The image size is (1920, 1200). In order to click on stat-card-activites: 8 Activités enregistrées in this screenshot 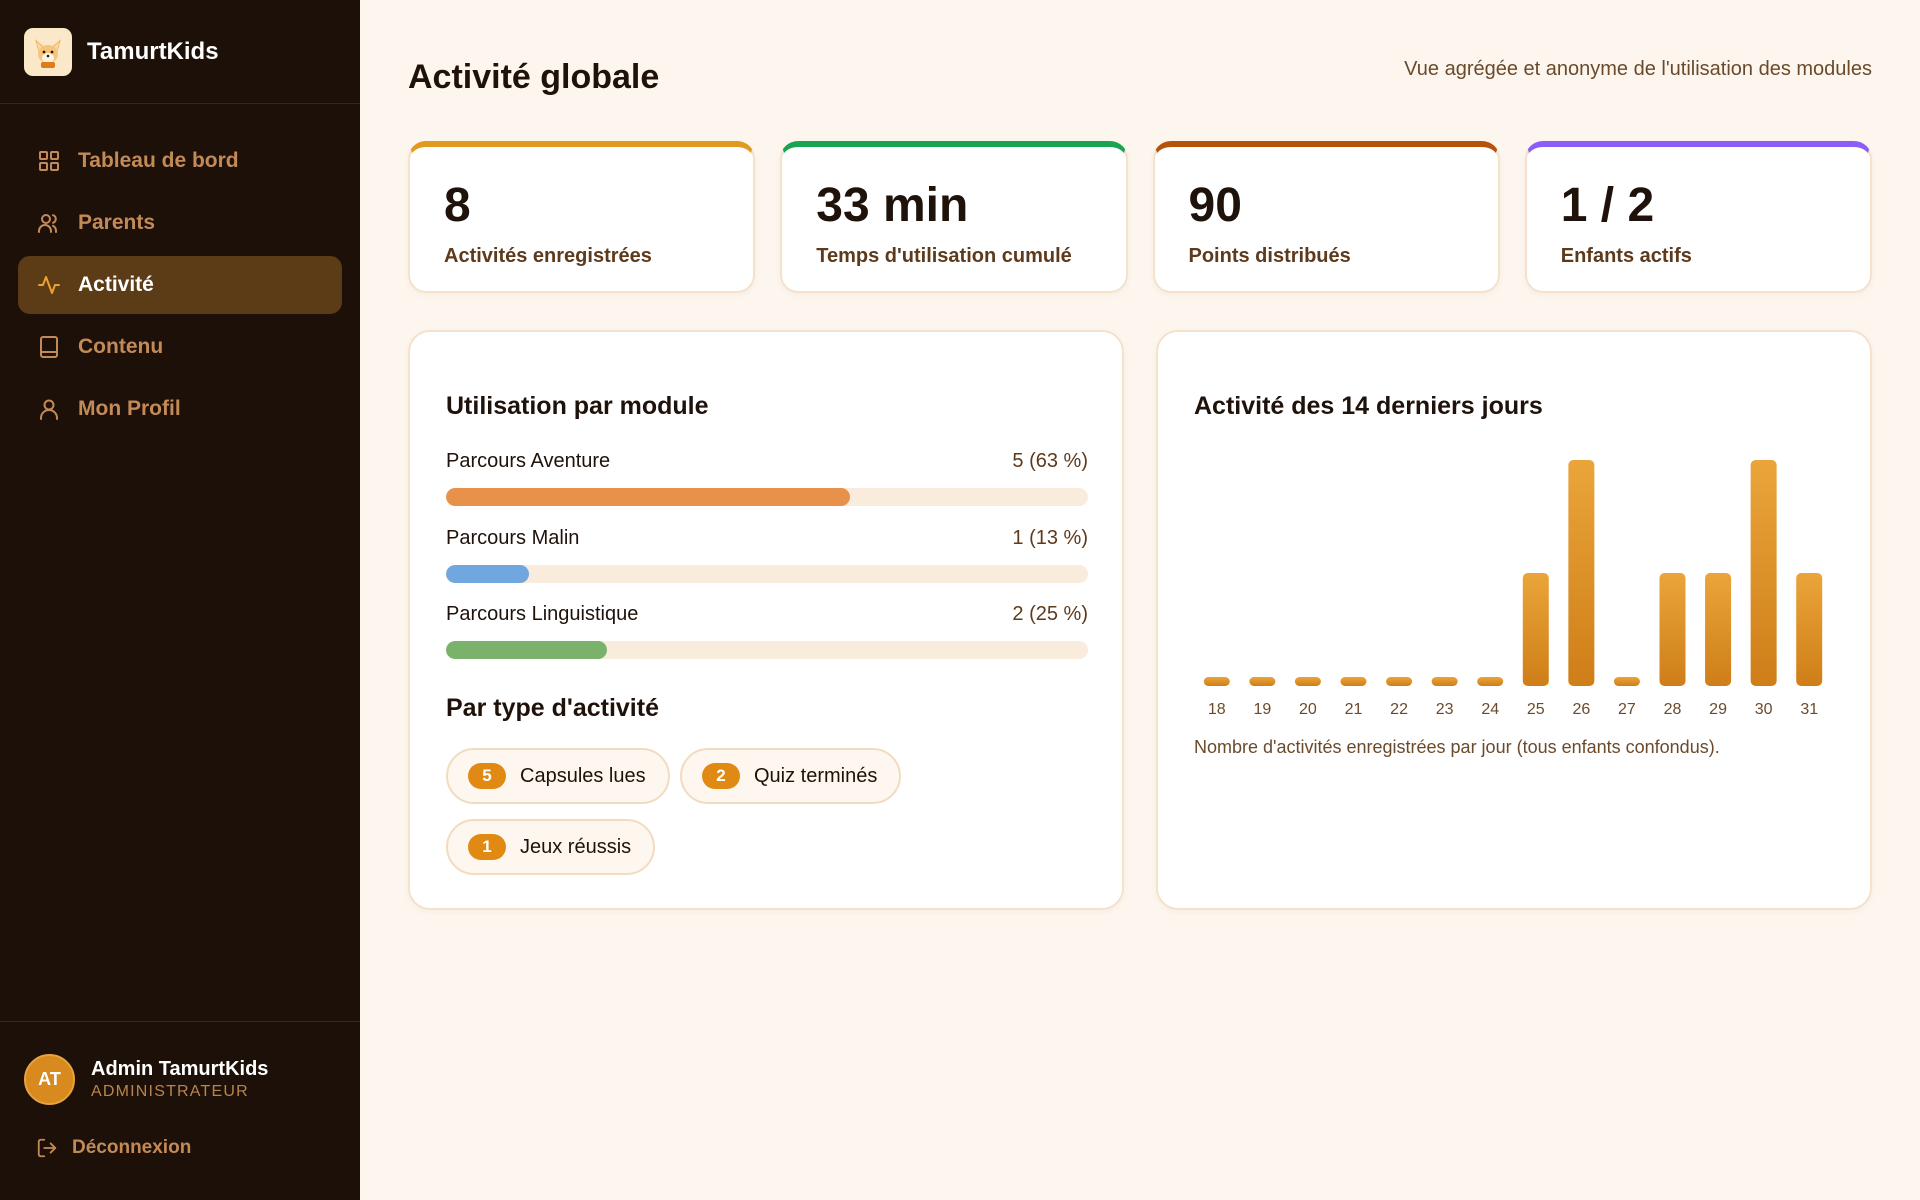, I will do `click(582, 217)`.